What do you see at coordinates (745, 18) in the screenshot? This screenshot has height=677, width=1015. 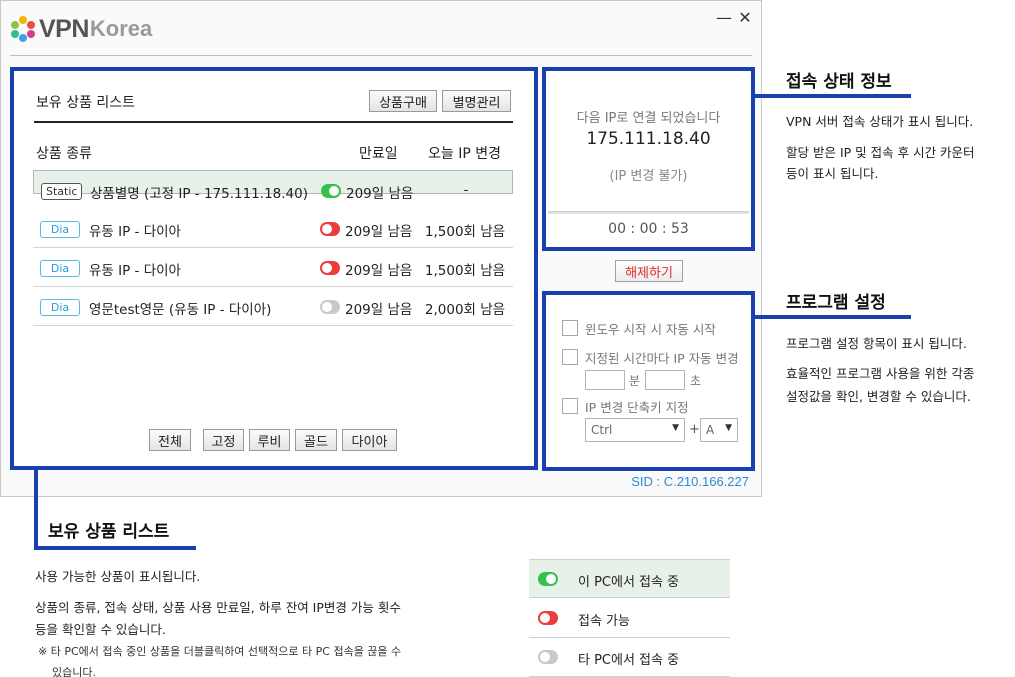 I see `close-button: ✕` at bounding box center [745, 18].